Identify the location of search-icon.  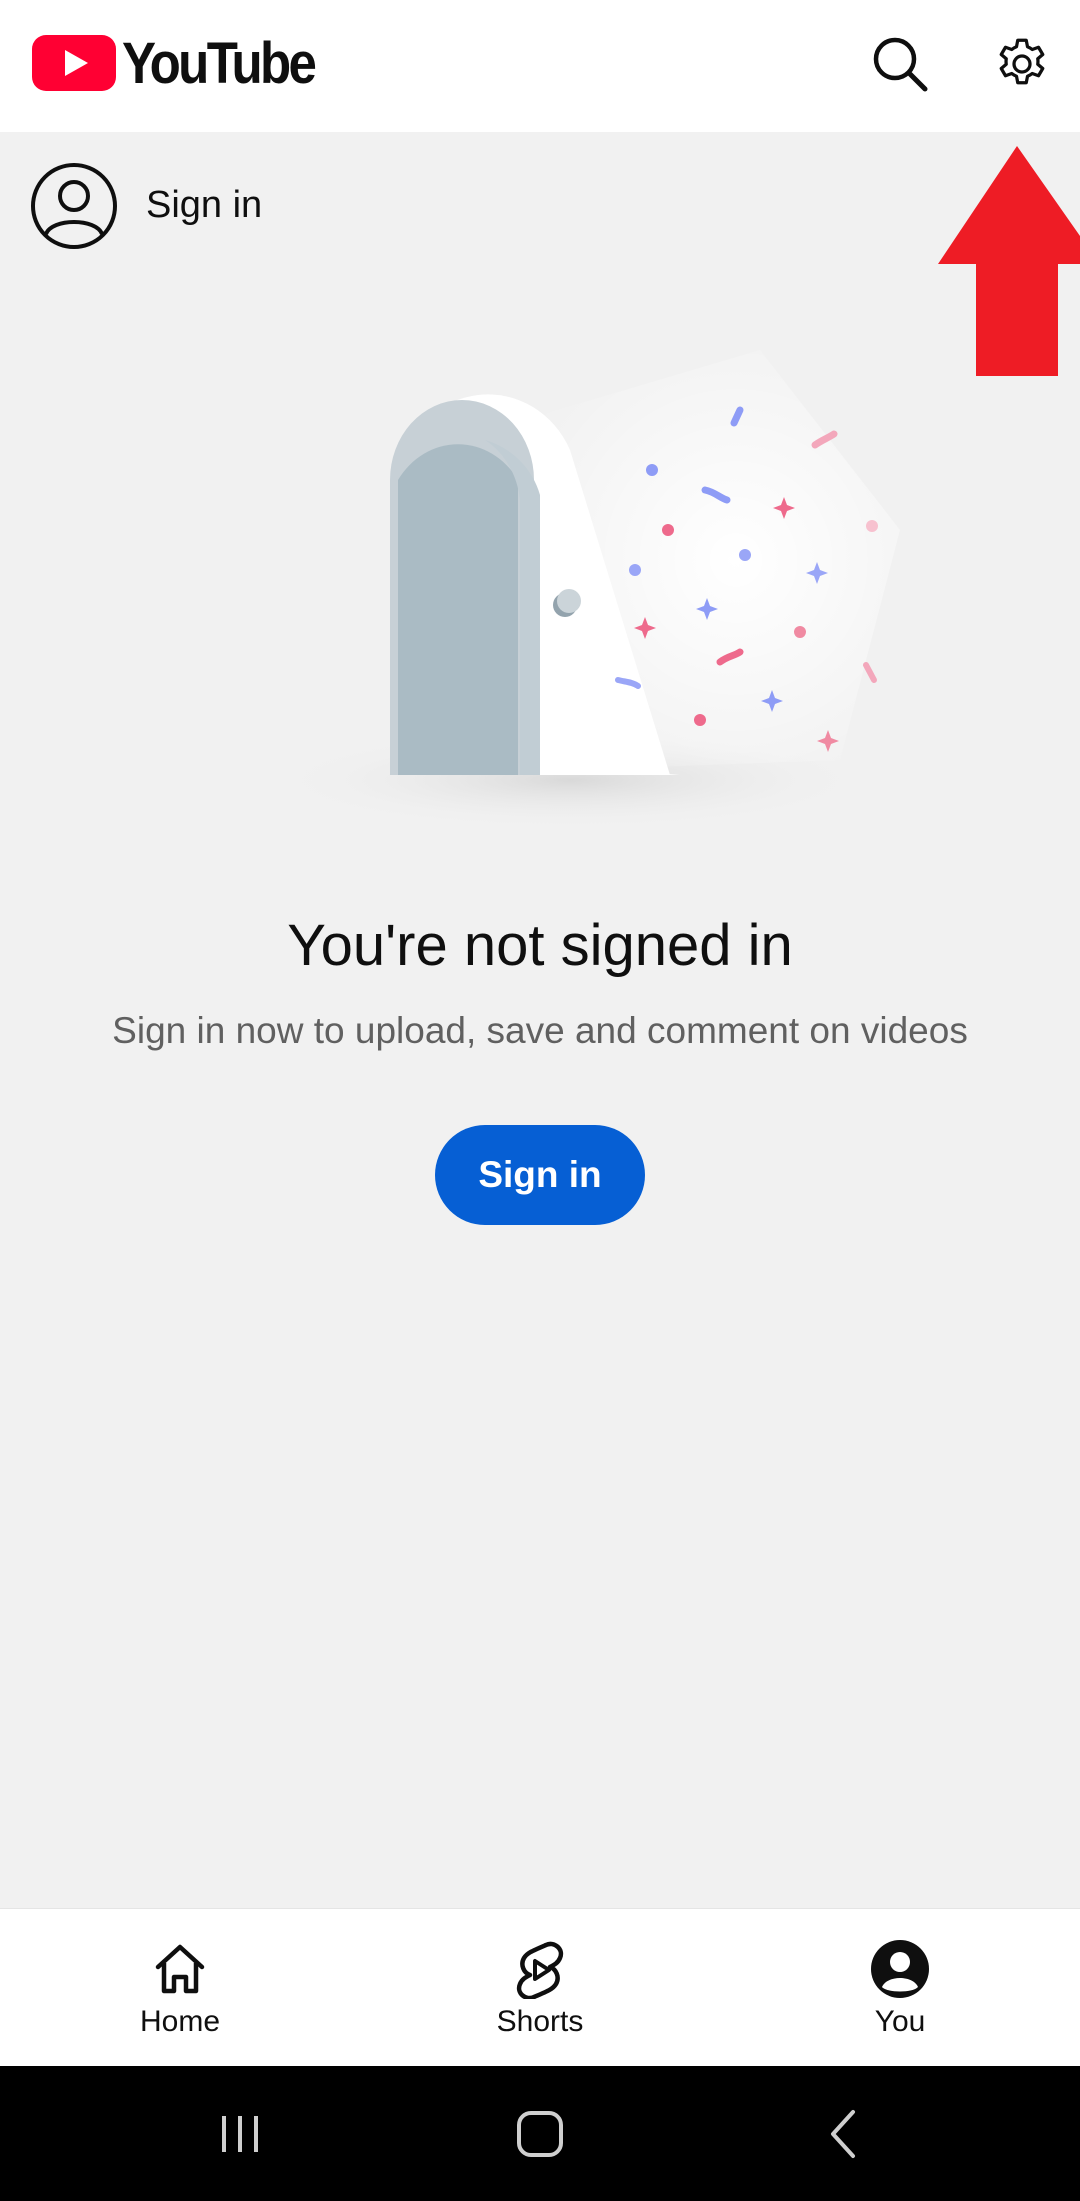
(900, 64).